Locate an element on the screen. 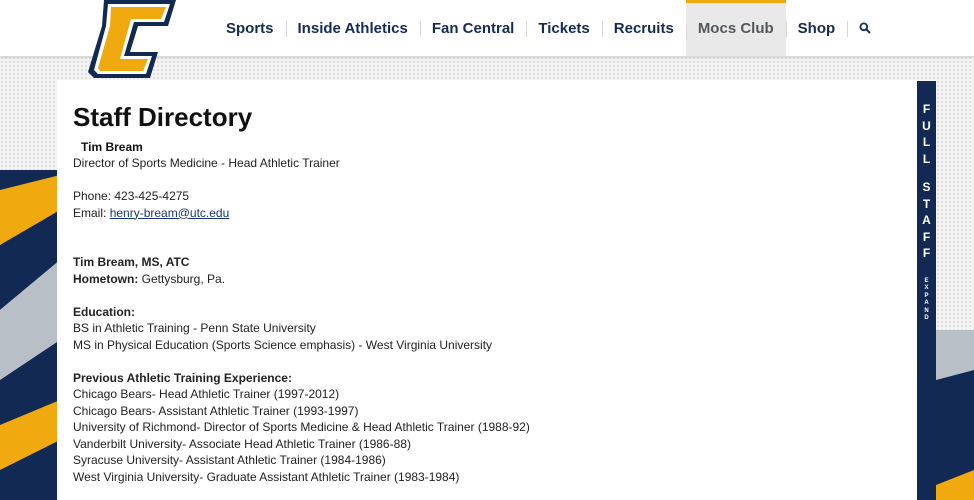  nav-item-shop: Shop is located at coordinates (816, 28).